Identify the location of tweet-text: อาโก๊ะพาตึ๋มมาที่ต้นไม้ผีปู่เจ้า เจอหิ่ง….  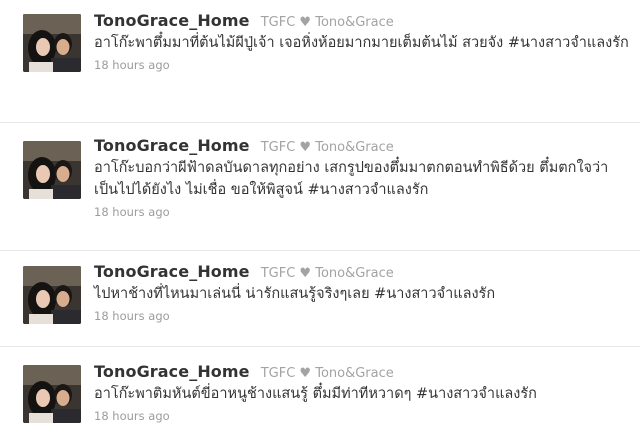
(361, 43).